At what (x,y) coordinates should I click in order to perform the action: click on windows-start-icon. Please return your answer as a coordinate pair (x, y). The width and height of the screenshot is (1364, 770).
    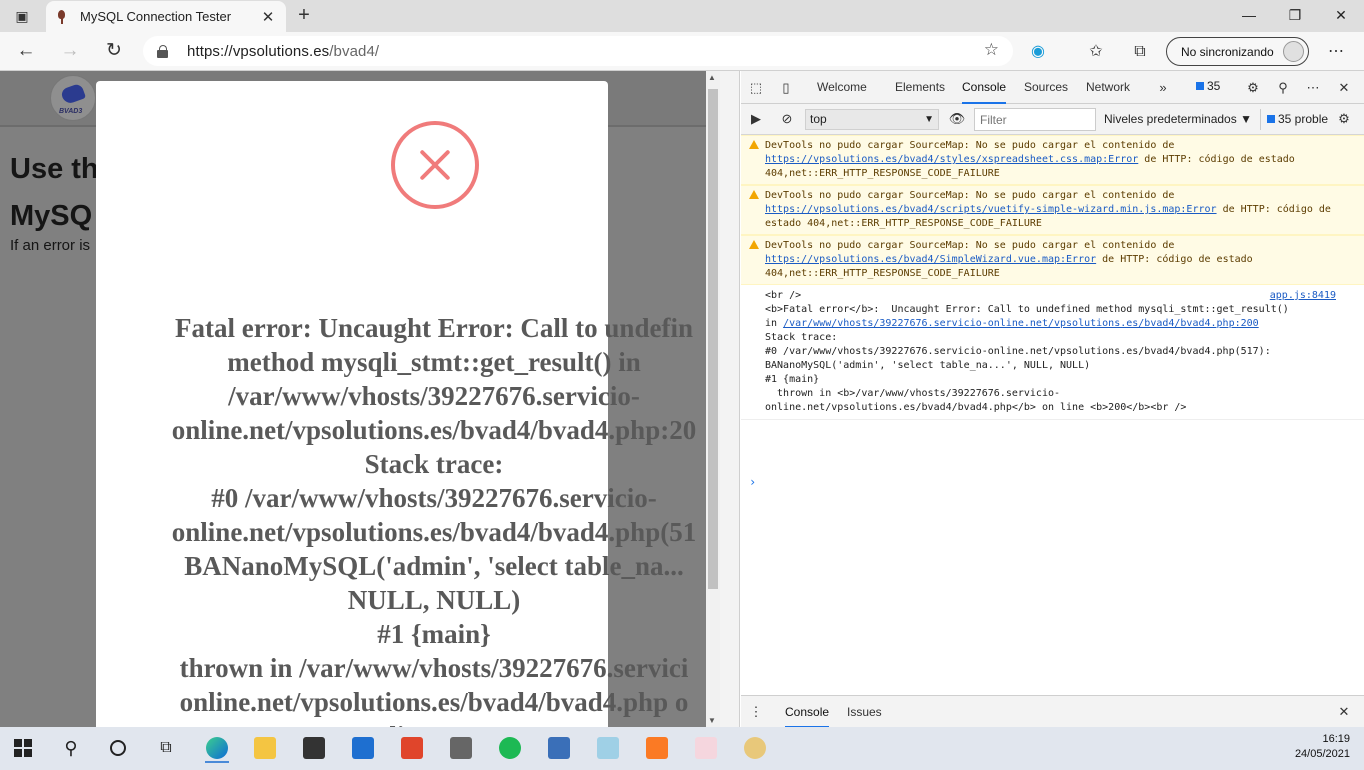
    Looking at the image, I should click on (23, 748).